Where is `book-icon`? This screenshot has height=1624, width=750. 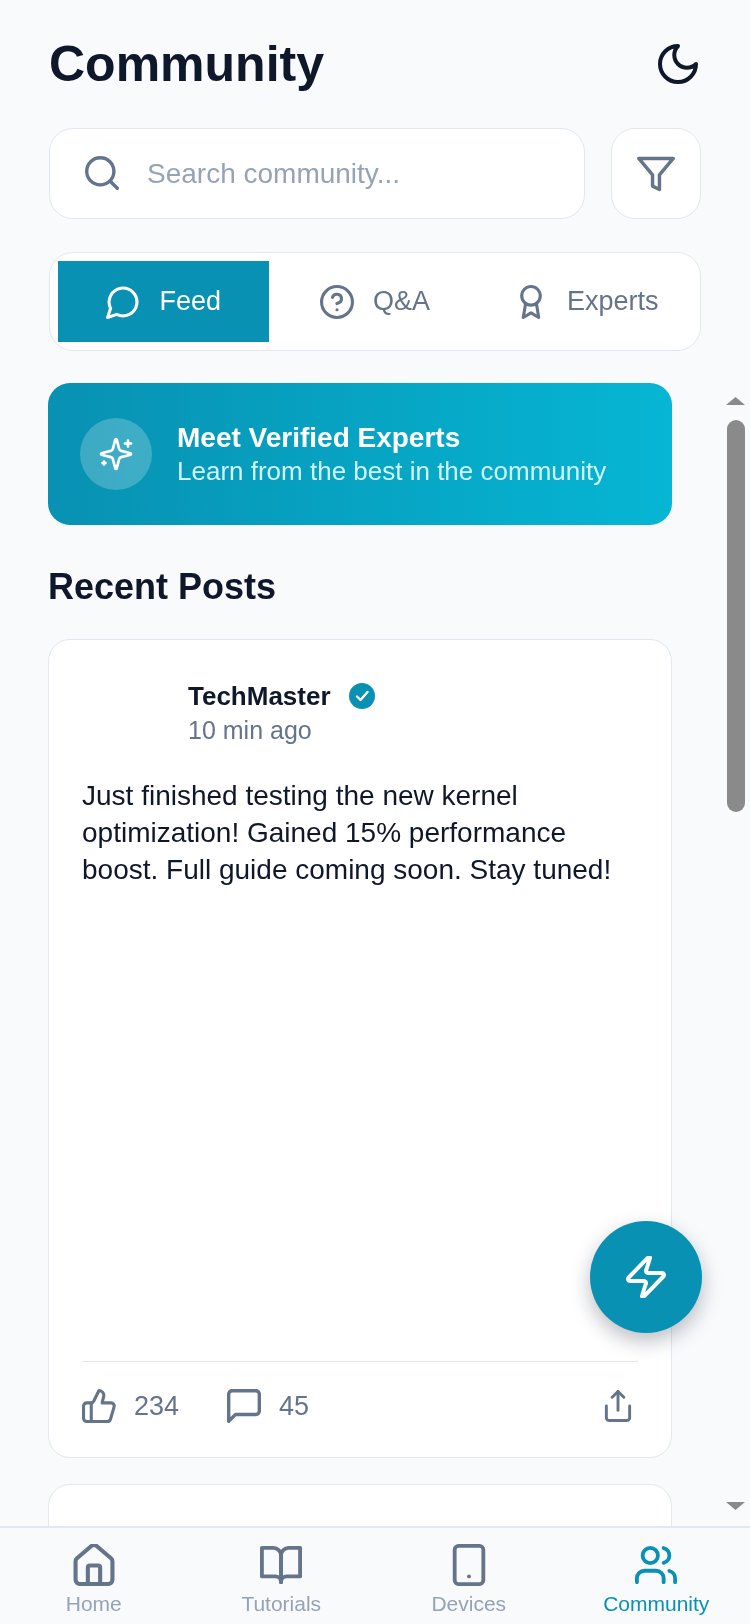
book-icon is located at coordinates (281, 1565).